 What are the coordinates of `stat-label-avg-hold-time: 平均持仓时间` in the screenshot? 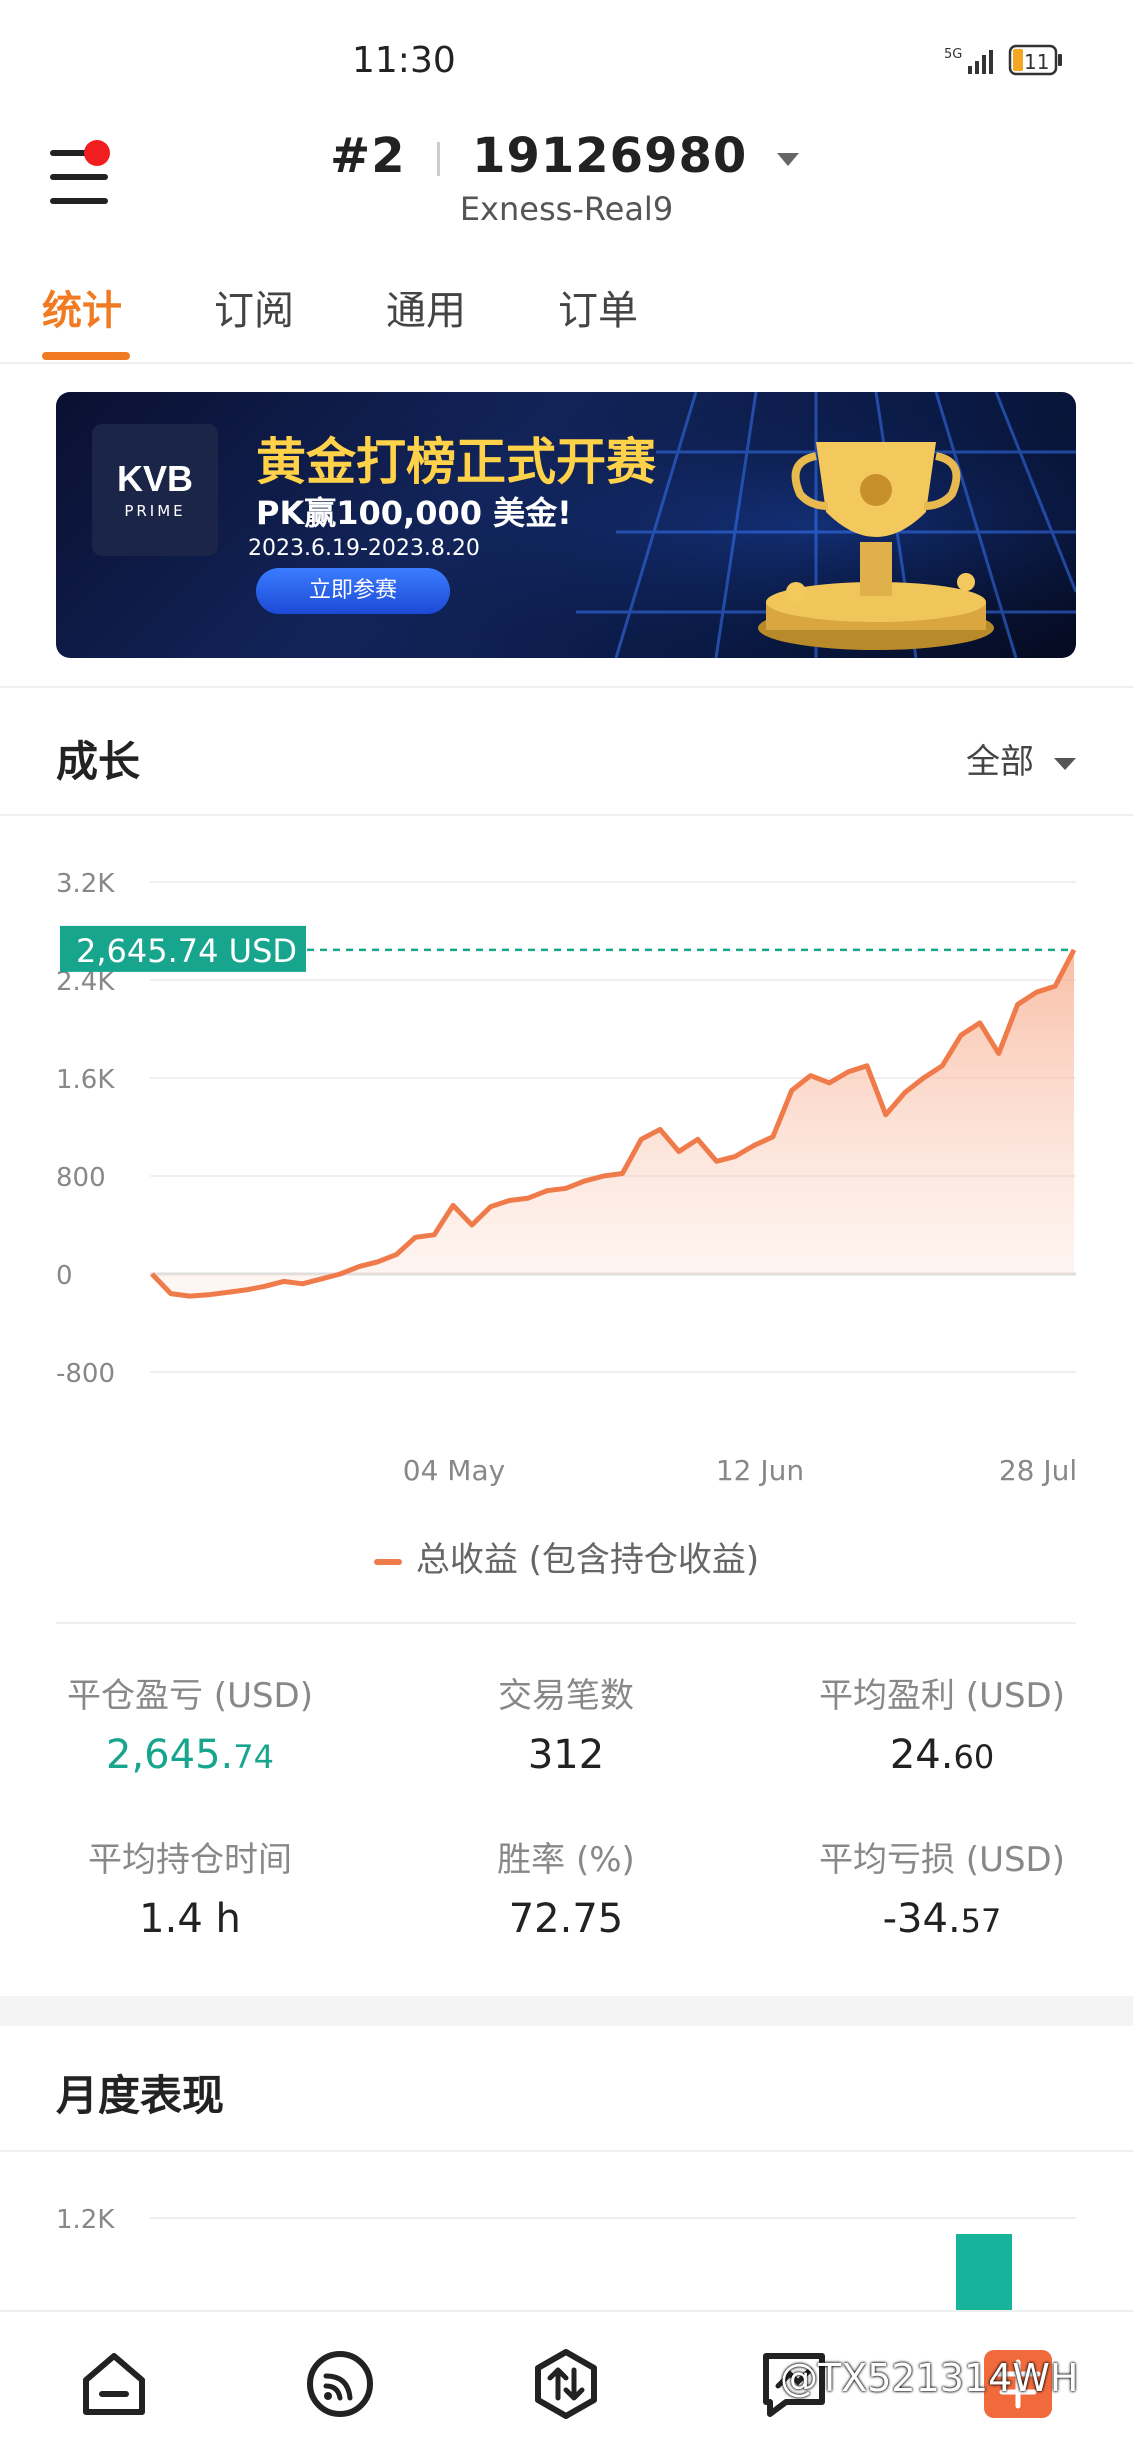 It's located at (190, 1860).